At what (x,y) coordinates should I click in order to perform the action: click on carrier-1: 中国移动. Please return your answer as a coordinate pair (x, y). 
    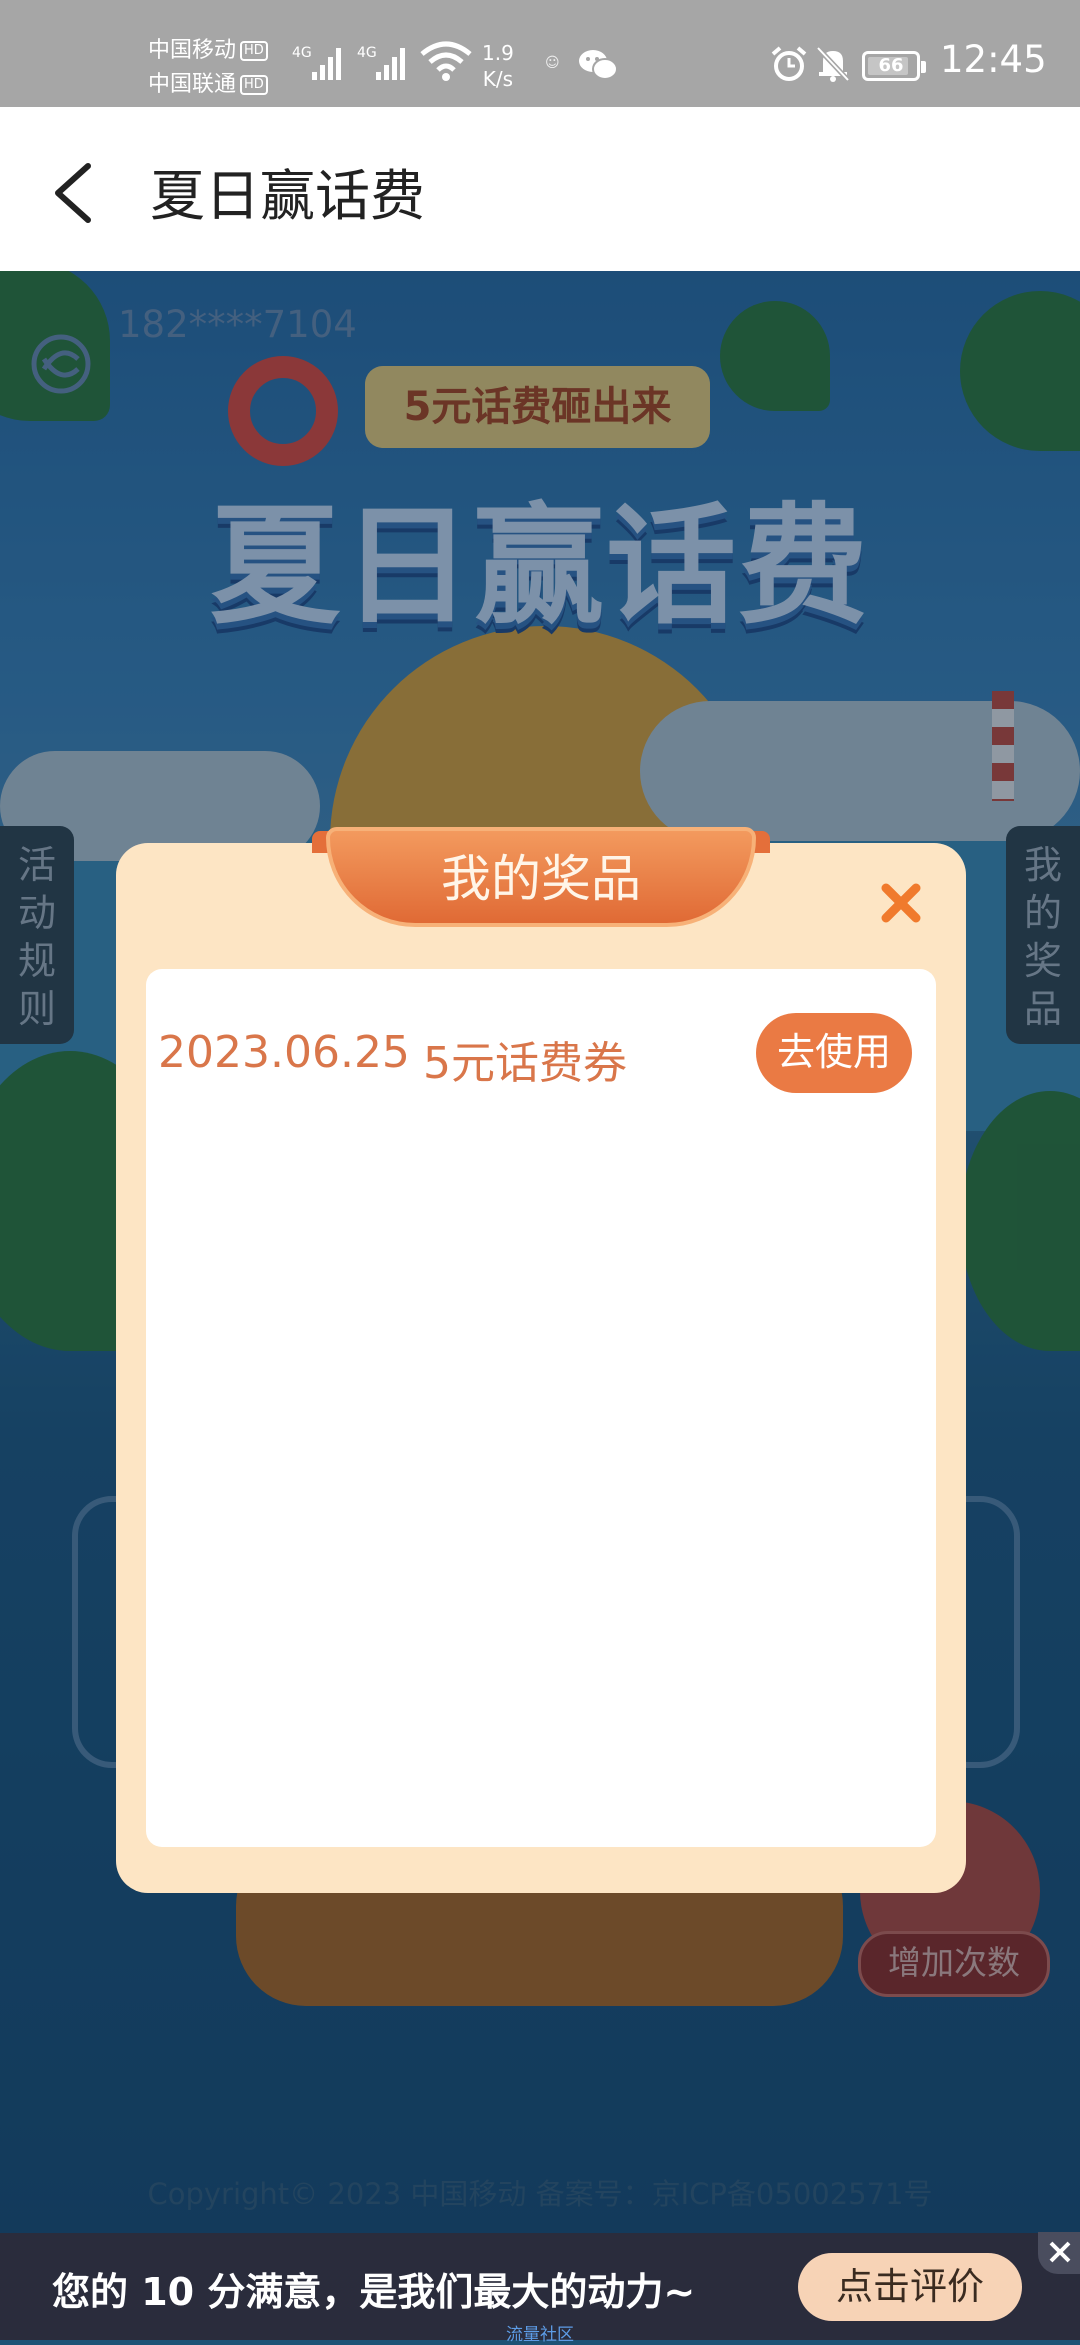
    Looking at the image, I should click on (192, 50).